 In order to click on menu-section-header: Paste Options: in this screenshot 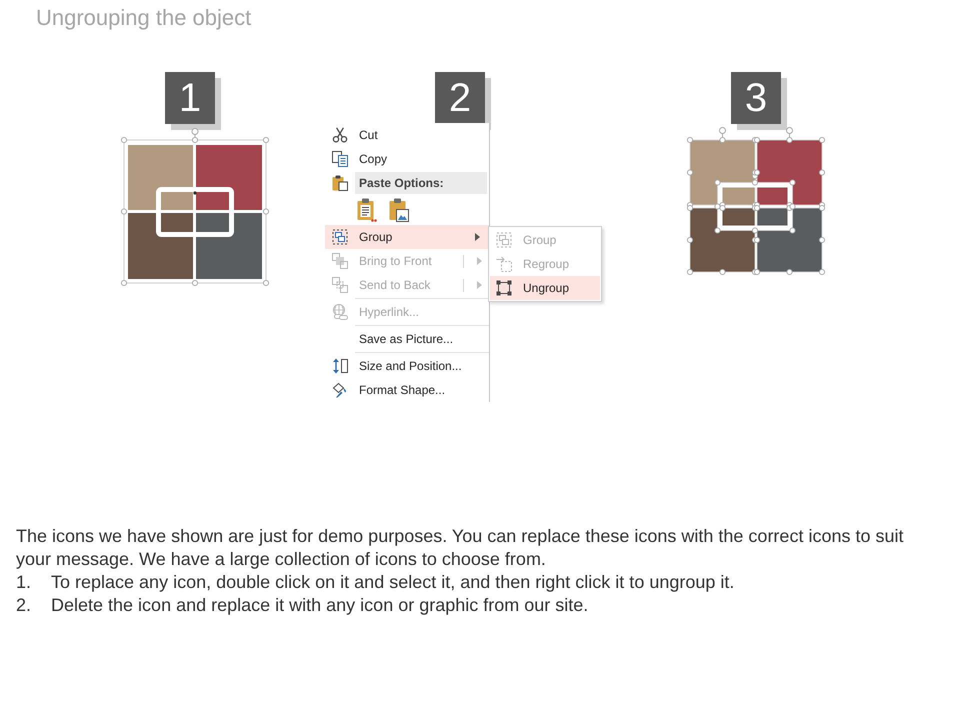, I will do `click(421, 183)`.